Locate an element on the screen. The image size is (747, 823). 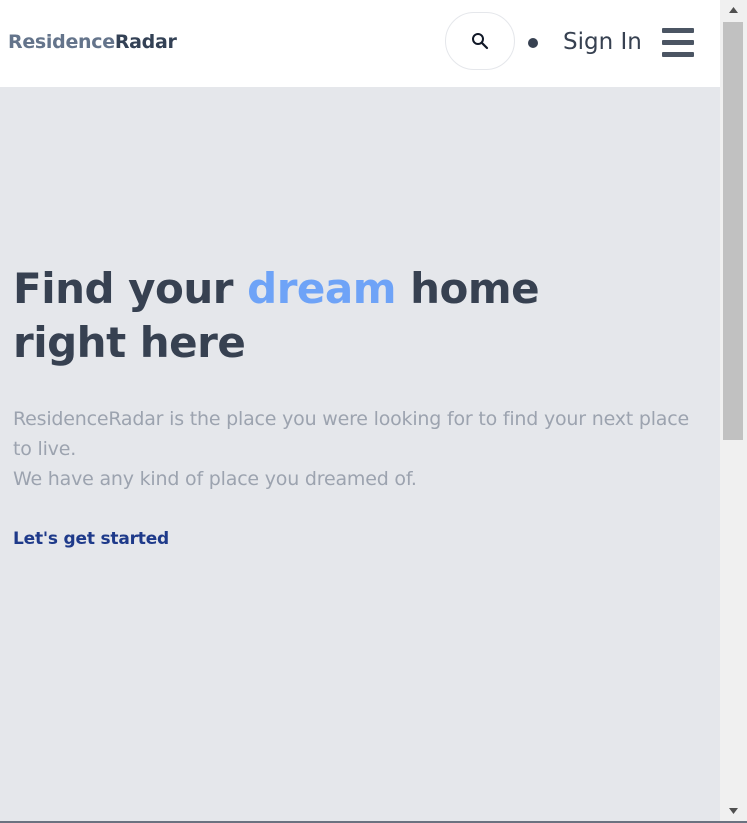
brand-logo: ResidenceRadar is located at coordinates (92, 42).